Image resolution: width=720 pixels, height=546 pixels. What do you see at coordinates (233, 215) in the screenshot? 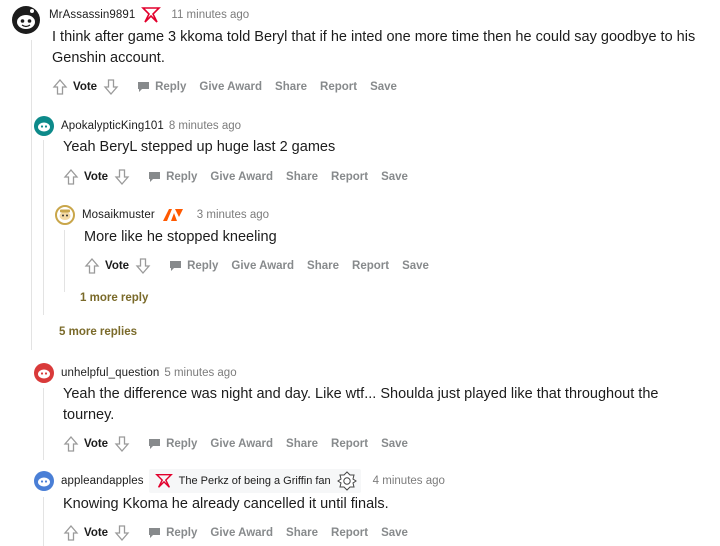
I see `timestamp: 3 minutes ago` at bounding box center [233, 215].